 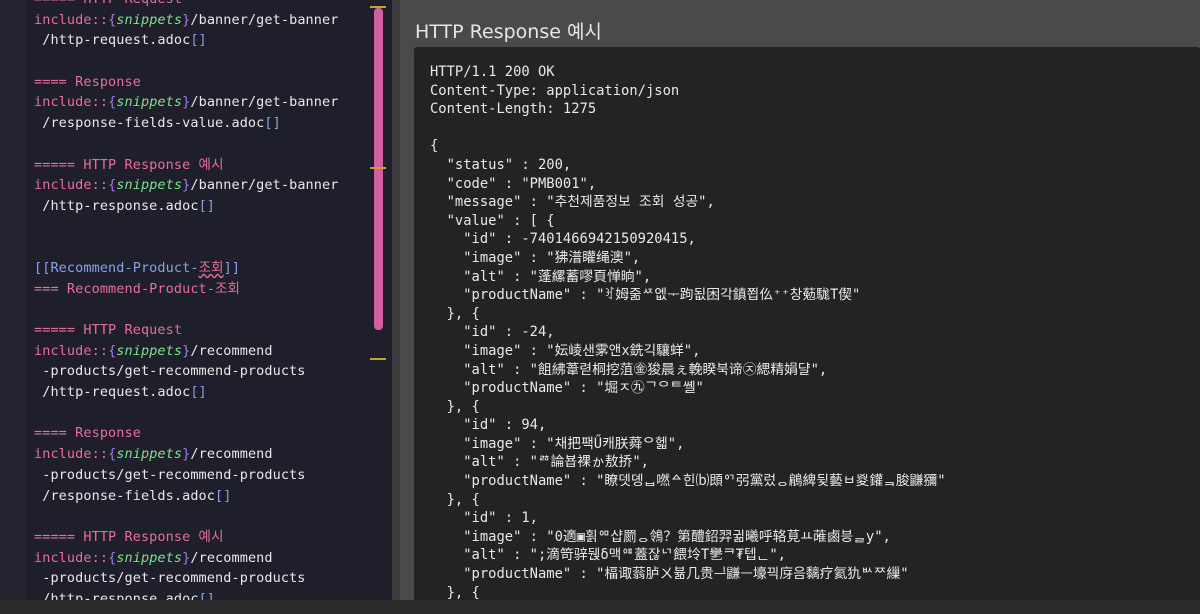 I want to click on editor-line: /response-fields.adoc[], so click(x=199, y=496).